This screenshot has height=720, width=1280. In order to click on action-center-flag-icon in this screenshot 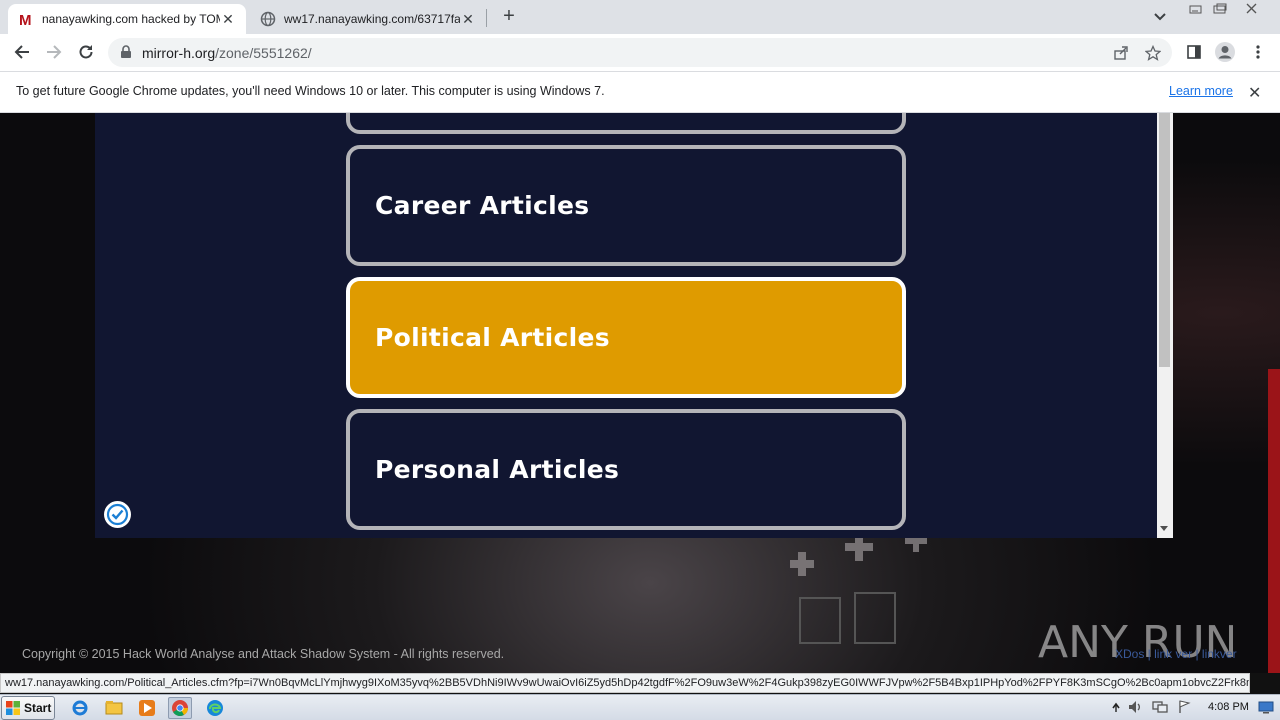, I will do `click(1184, 707)`.